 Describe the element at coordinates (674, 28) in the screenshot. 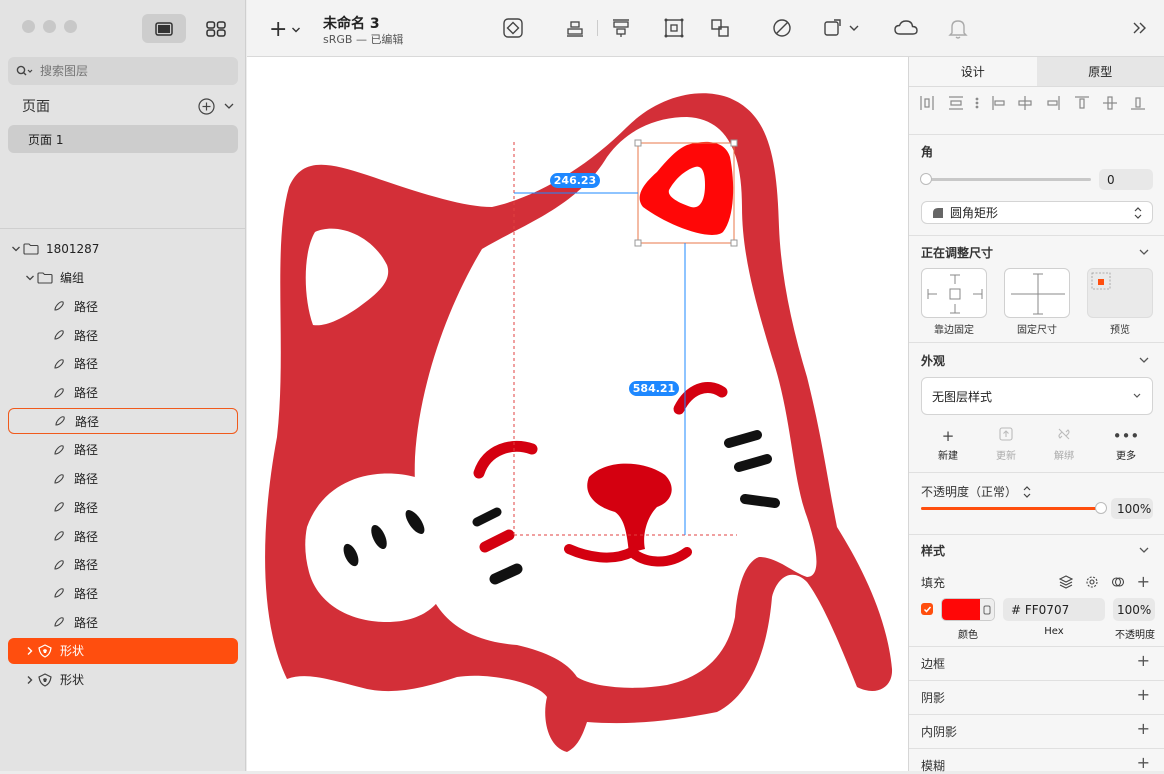

I see `frame-button` at that location.